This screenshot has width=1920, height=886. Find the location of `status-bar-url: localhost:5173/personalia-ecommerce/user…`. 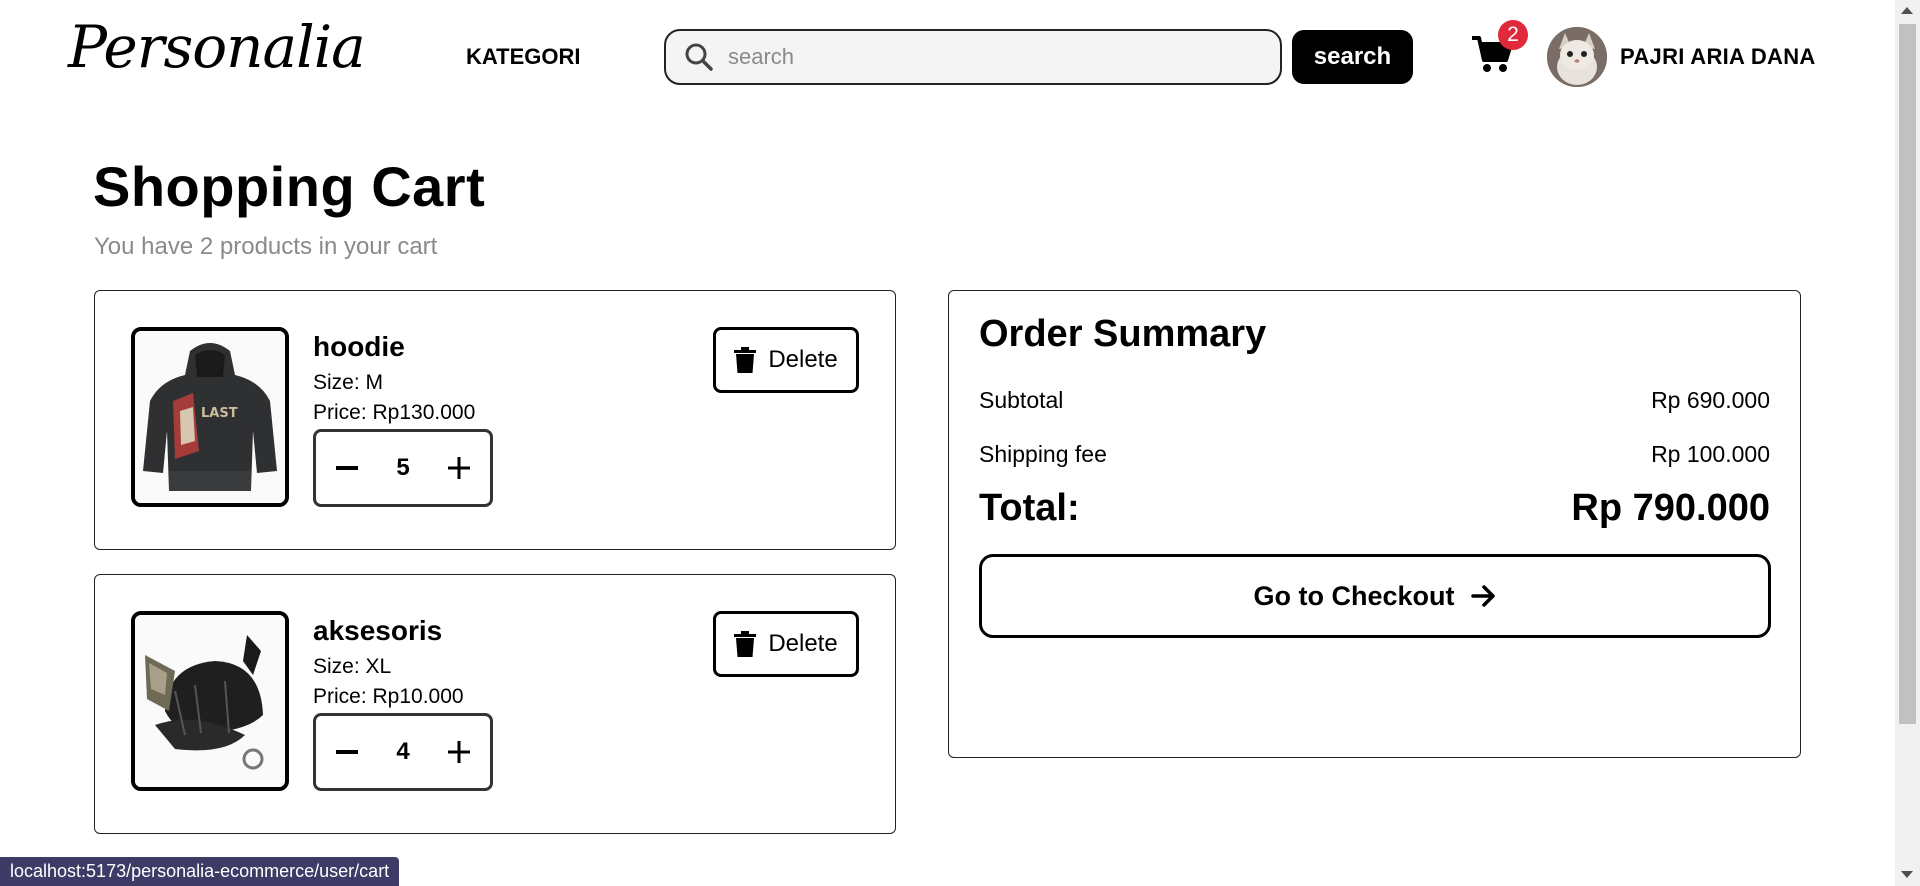

status-bar-url: localhost:5173/personalia-ecommerce/user… is located at coordinates (200, 871).